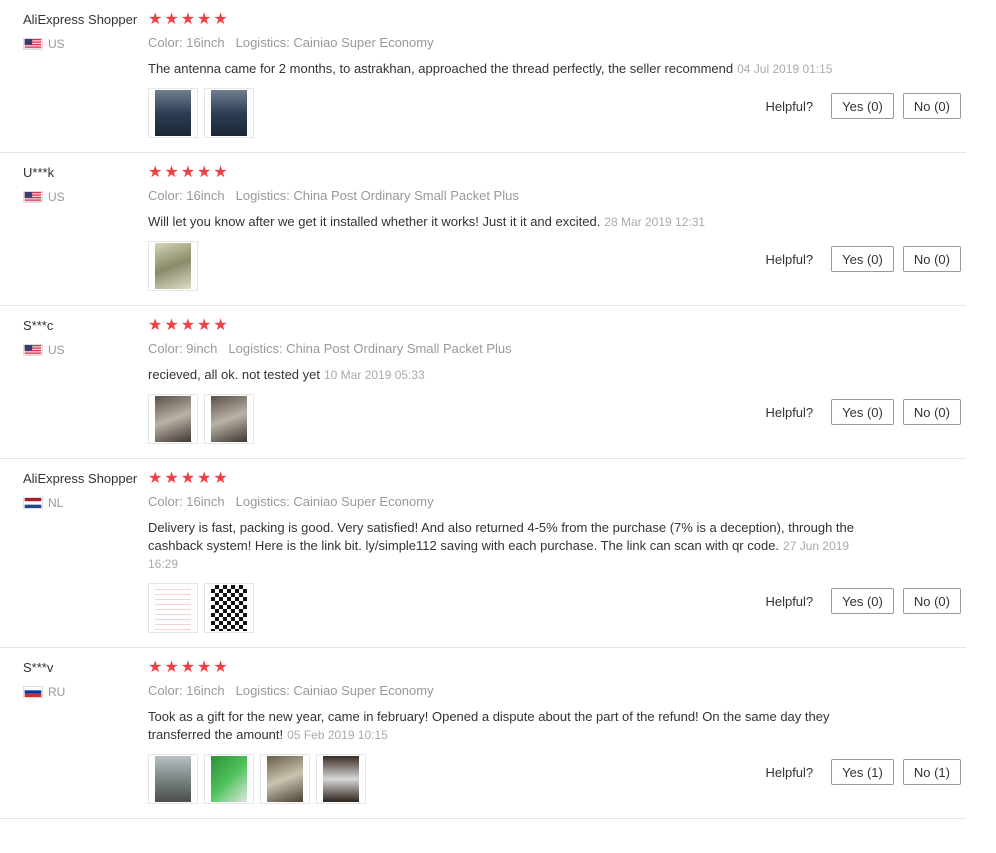  I want to click on review-date: 10 Mar 2019 05:33, so click(374, 375).